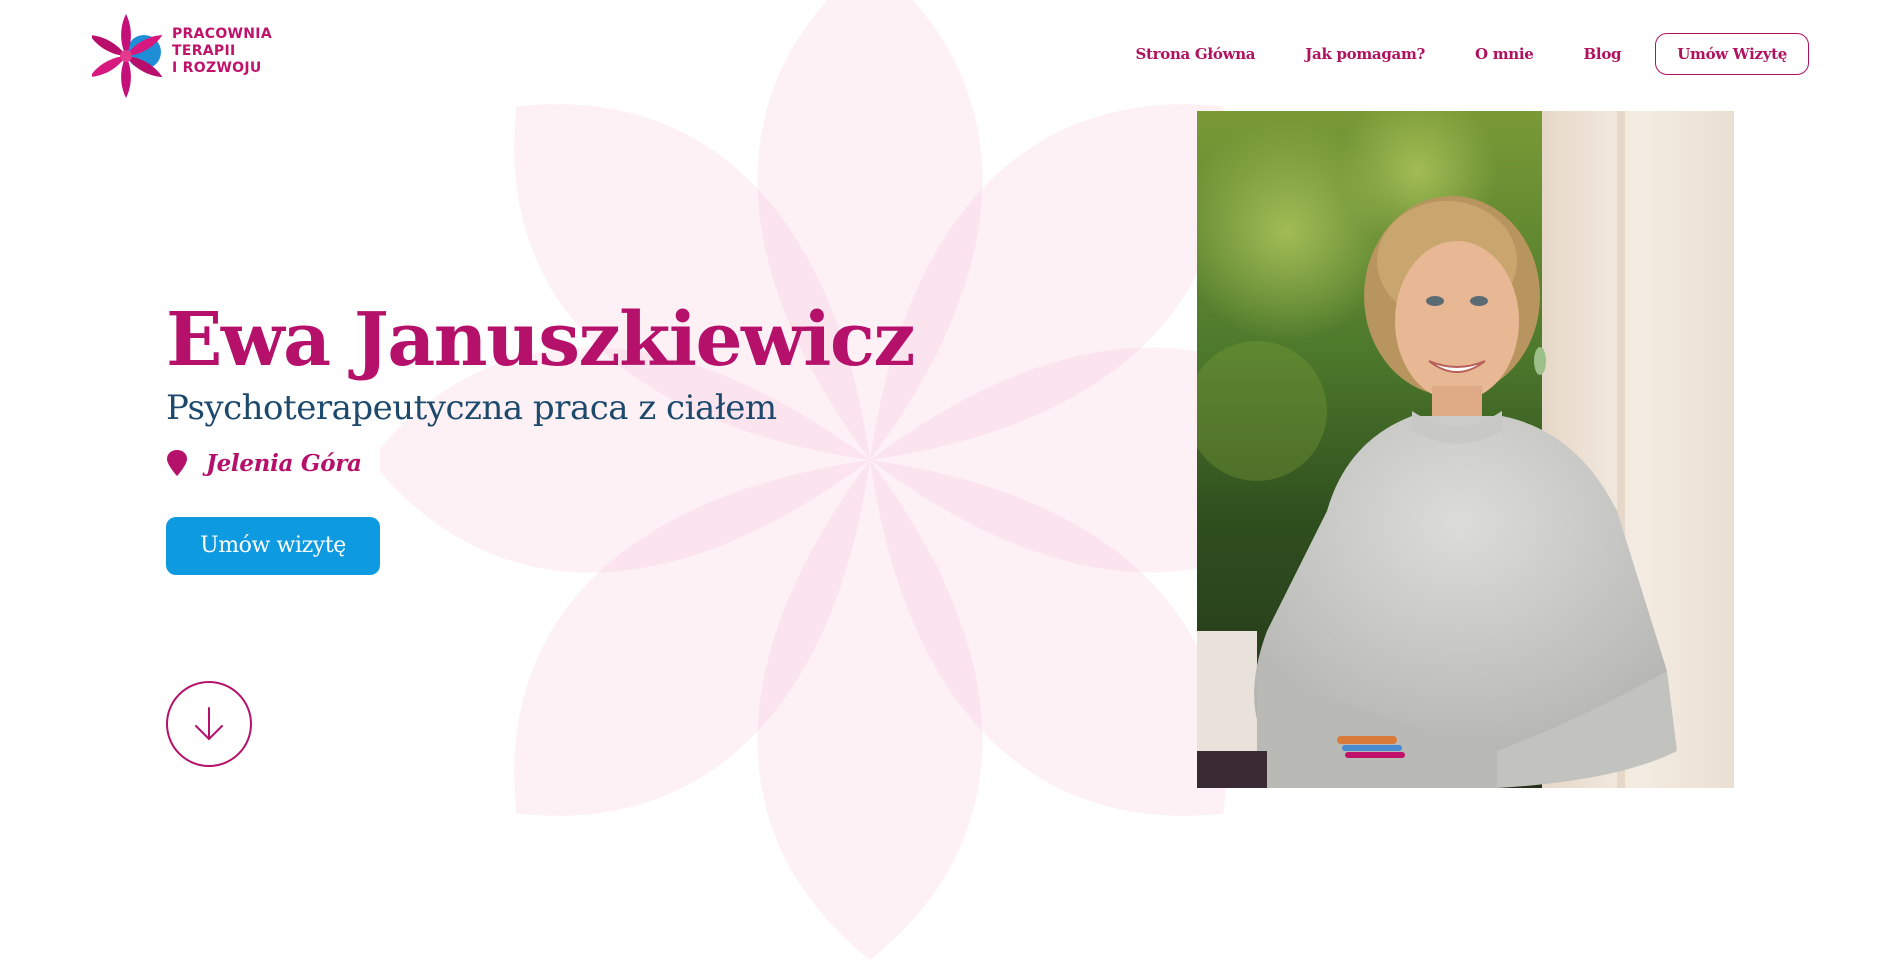 The width and height of the screenshot is (1891, 980). I want to click on logo-line: PRACOWNIA, so click(222, 34).